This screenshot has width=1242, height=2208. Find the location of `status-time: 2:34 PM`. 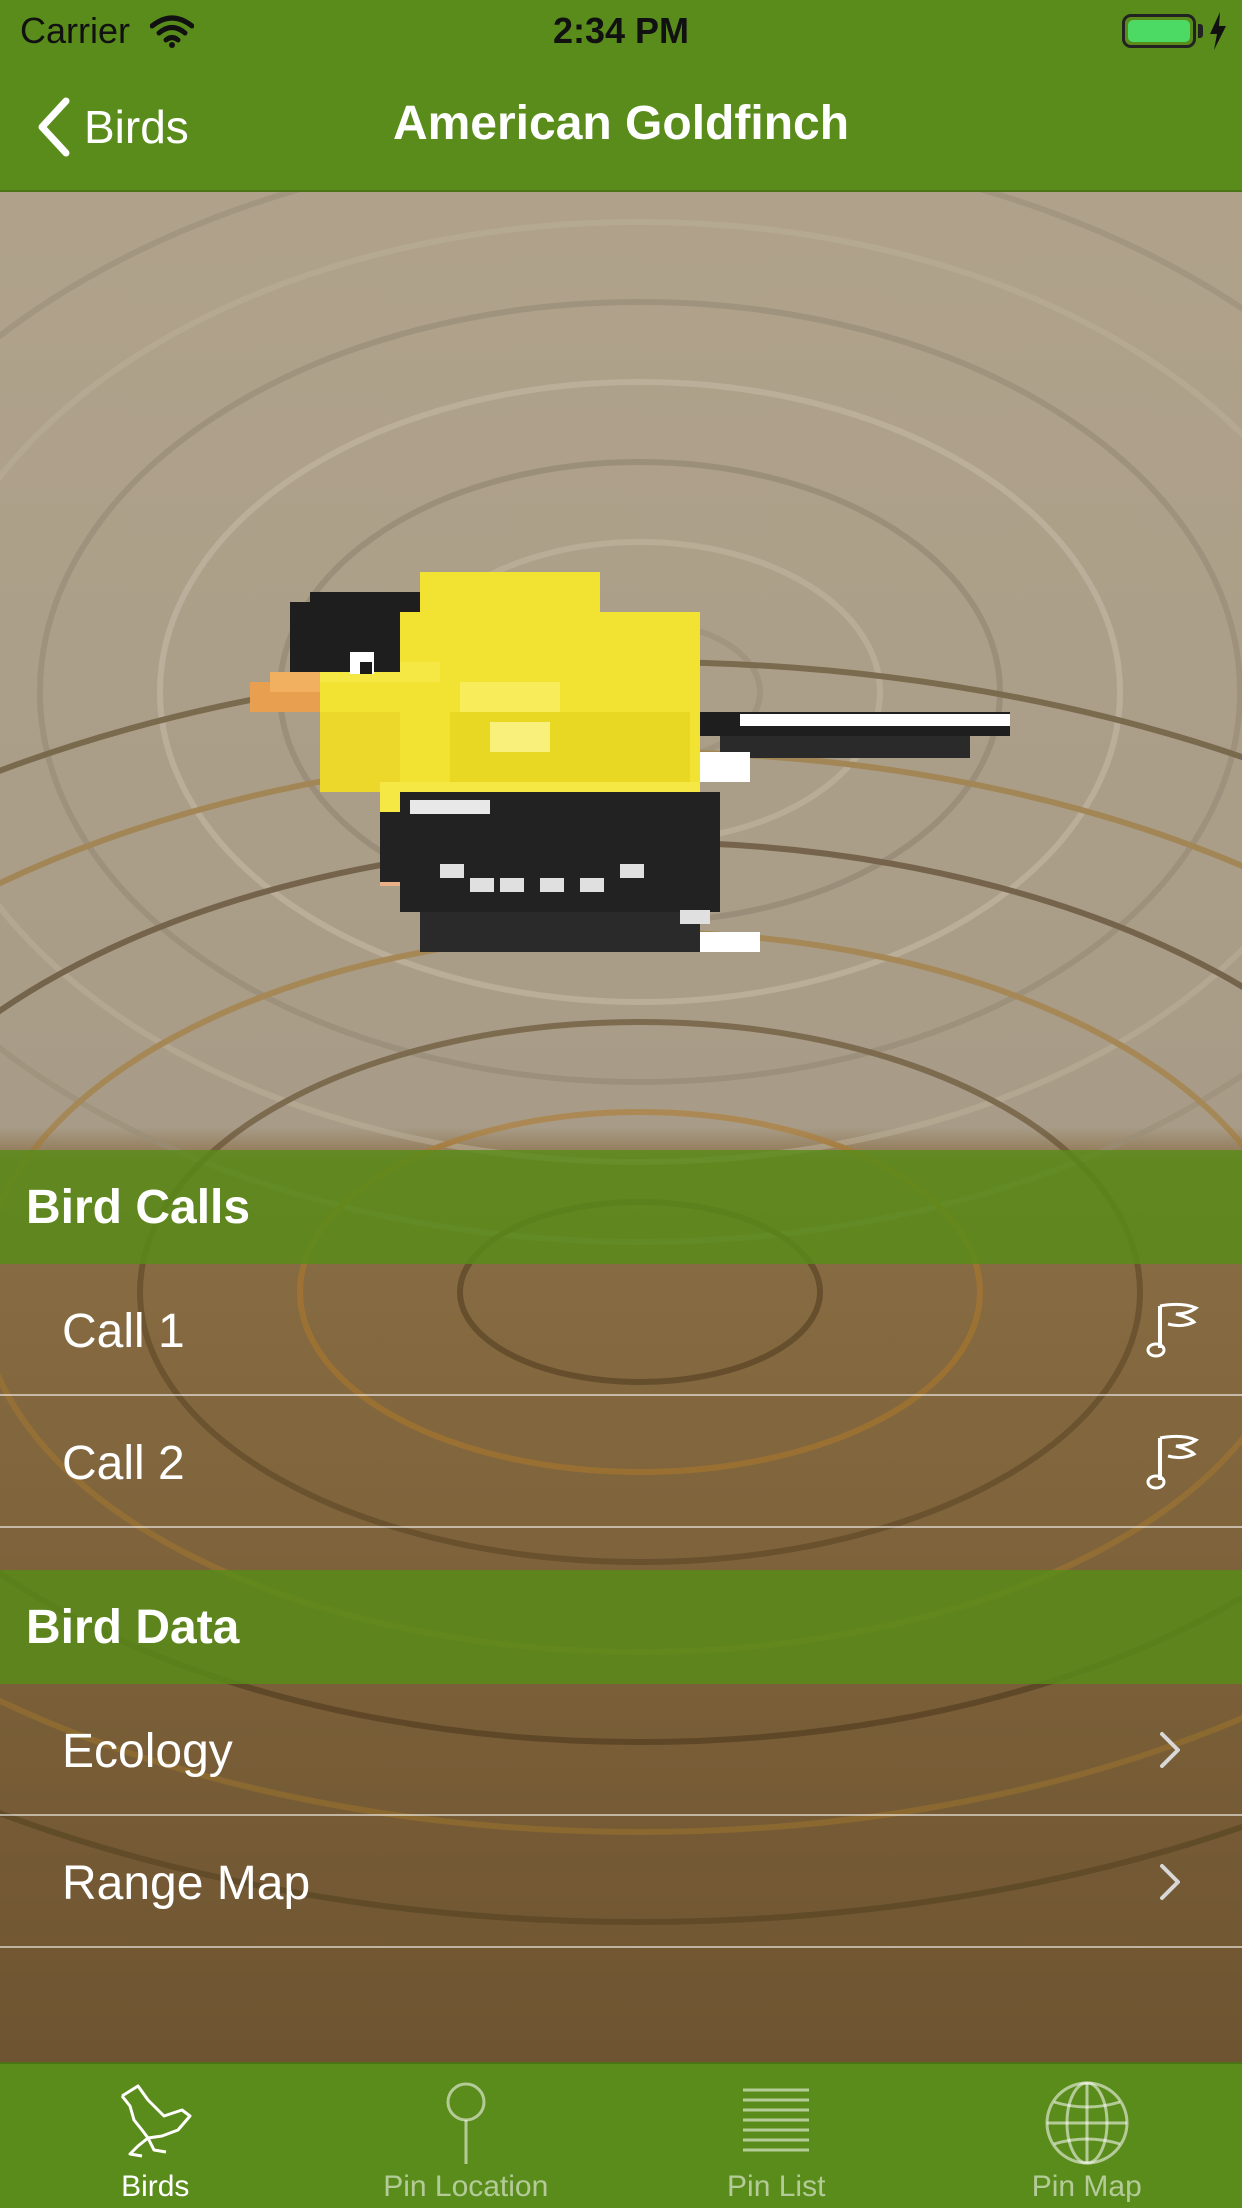

status-time: 2:34 PM is located at coordinates (621, 30).